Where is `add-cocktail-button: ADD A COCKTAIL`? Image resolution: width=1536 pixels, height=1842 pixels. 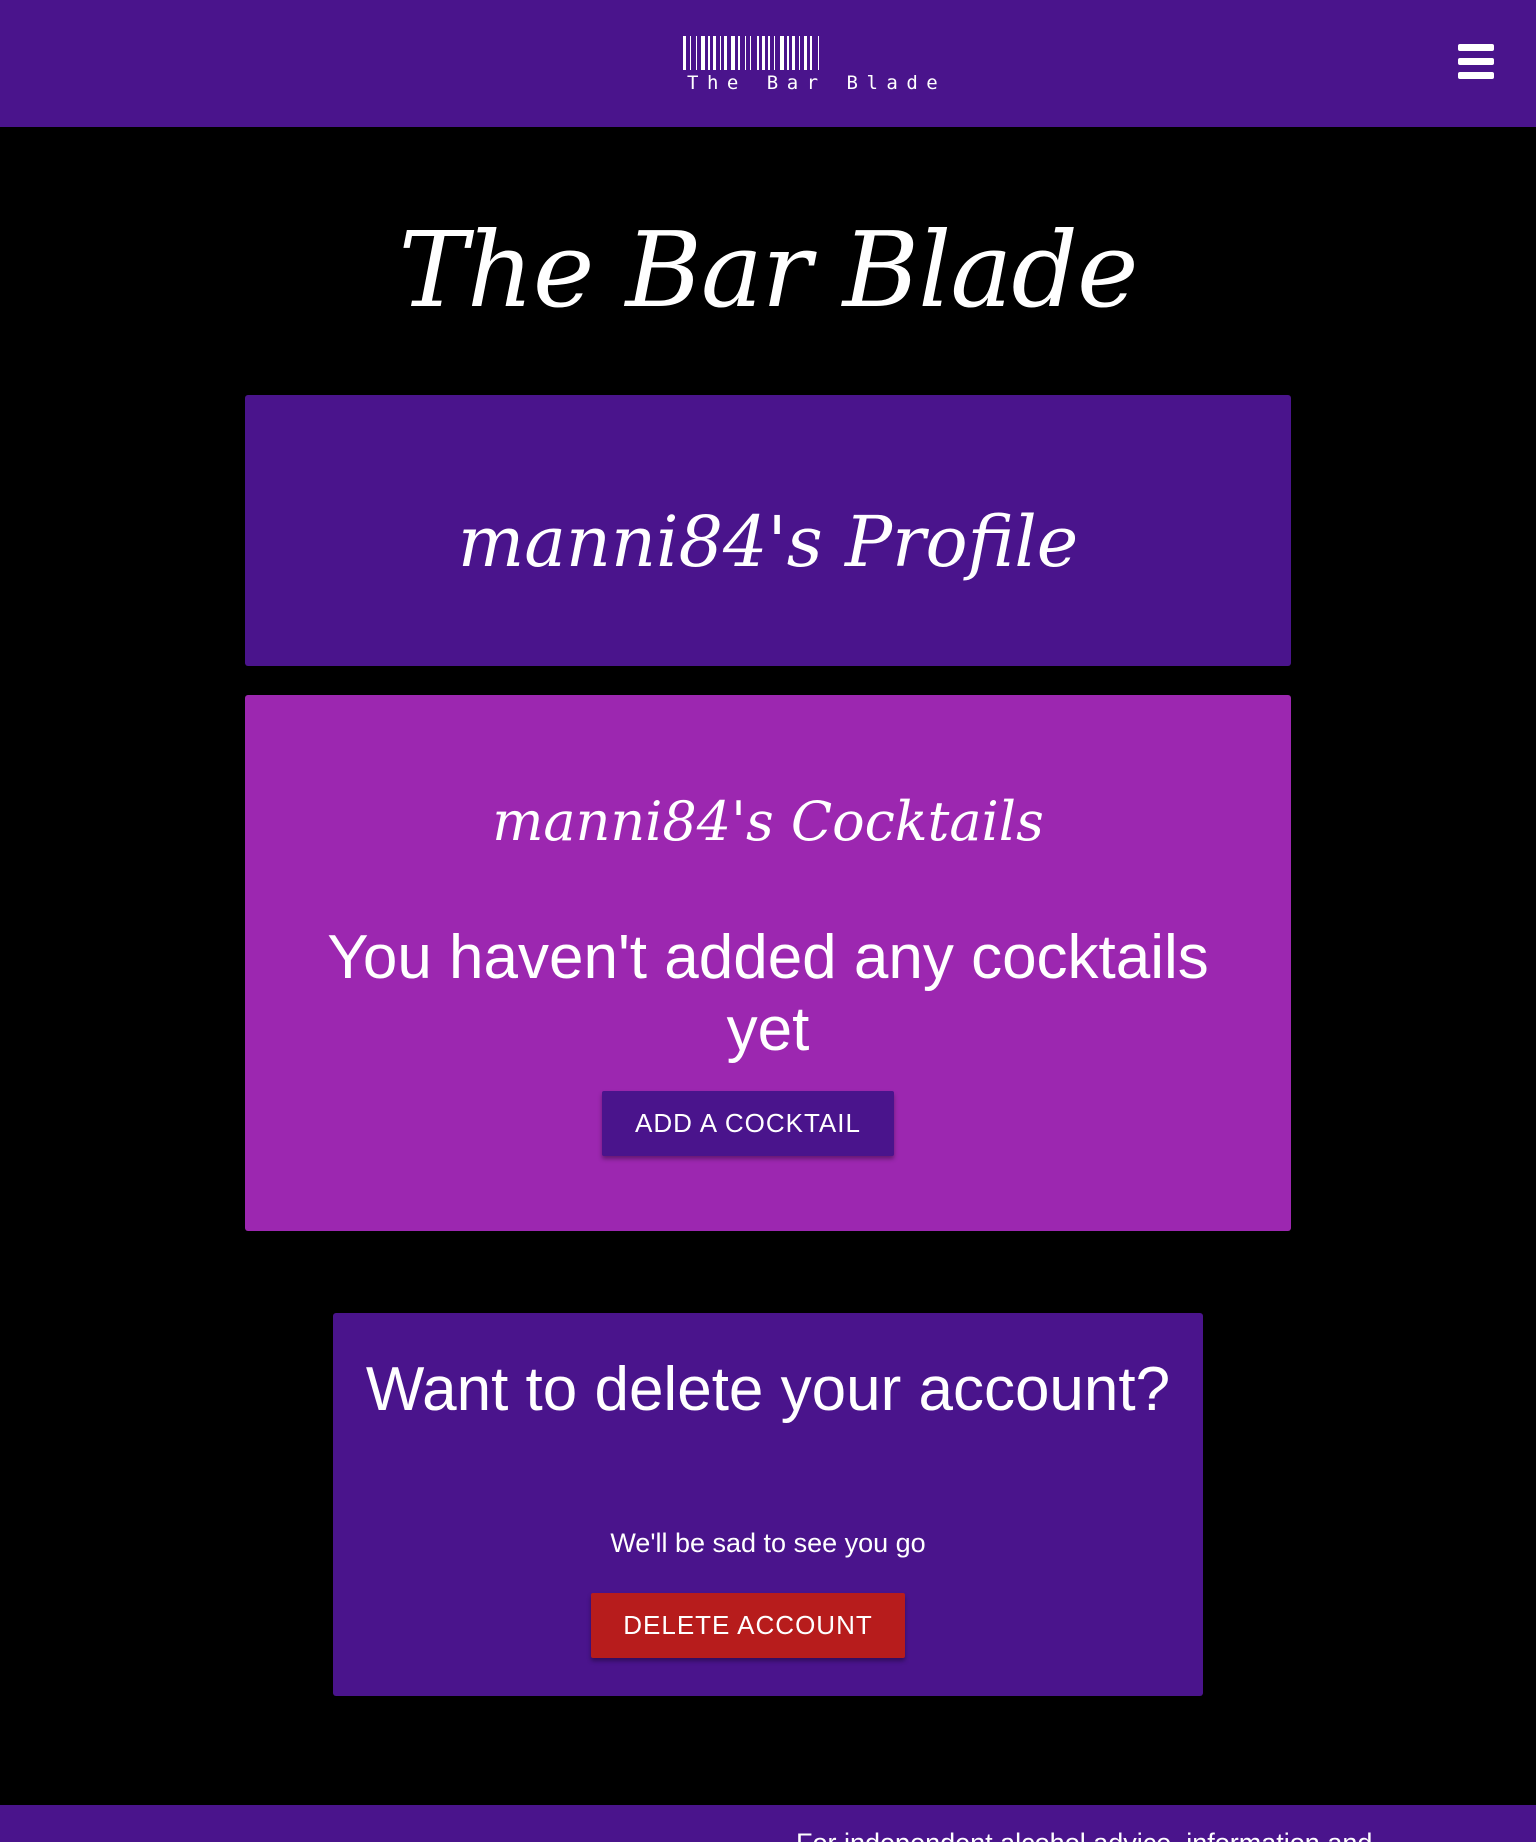
add-cocktail-button: ADD A COCKTAIL is located at coordinates (748, 1123).